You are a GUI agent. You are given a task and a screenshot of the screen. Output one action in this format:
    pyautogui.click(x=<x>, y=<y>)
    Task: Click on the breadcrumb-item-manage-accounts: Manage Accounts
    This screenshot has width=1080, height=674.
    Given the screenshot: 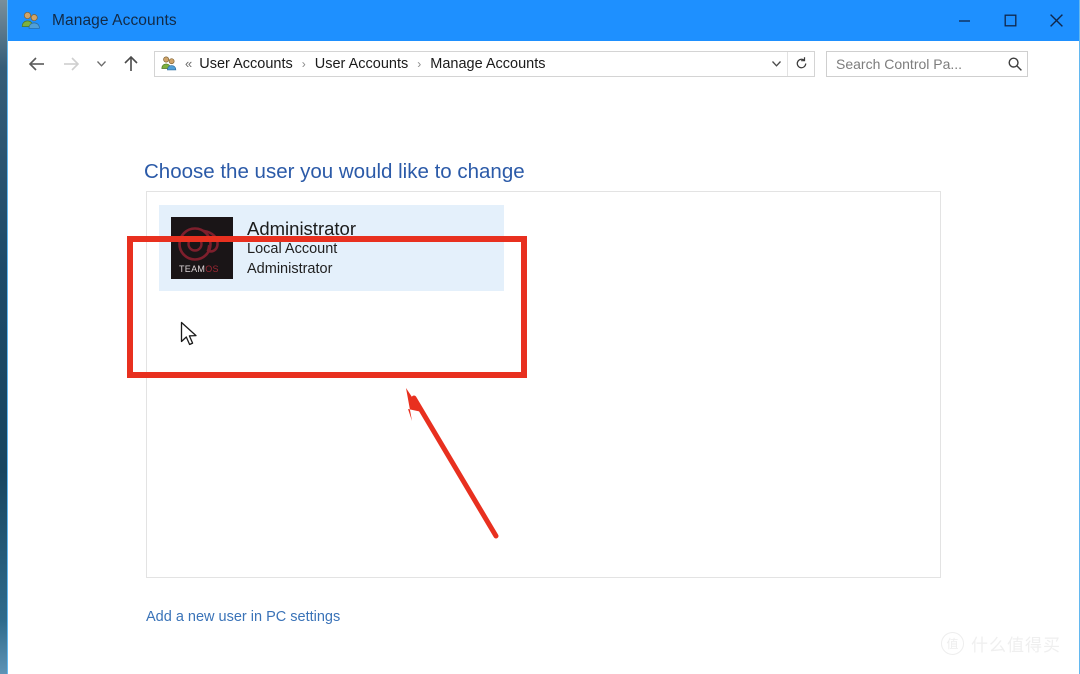 What is the action you would take?
    pyautogui.click(x=487, y=64)
    